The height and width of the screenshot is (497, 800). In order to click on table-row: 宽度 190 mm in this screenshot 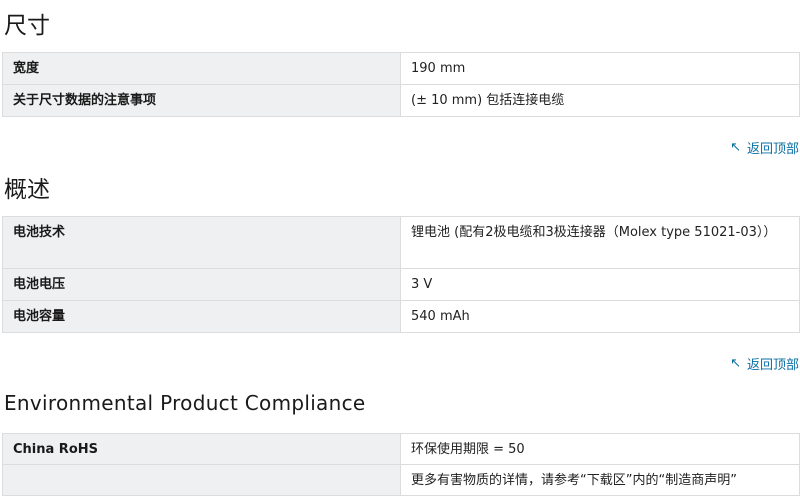, I will do `click(401, 68)`.